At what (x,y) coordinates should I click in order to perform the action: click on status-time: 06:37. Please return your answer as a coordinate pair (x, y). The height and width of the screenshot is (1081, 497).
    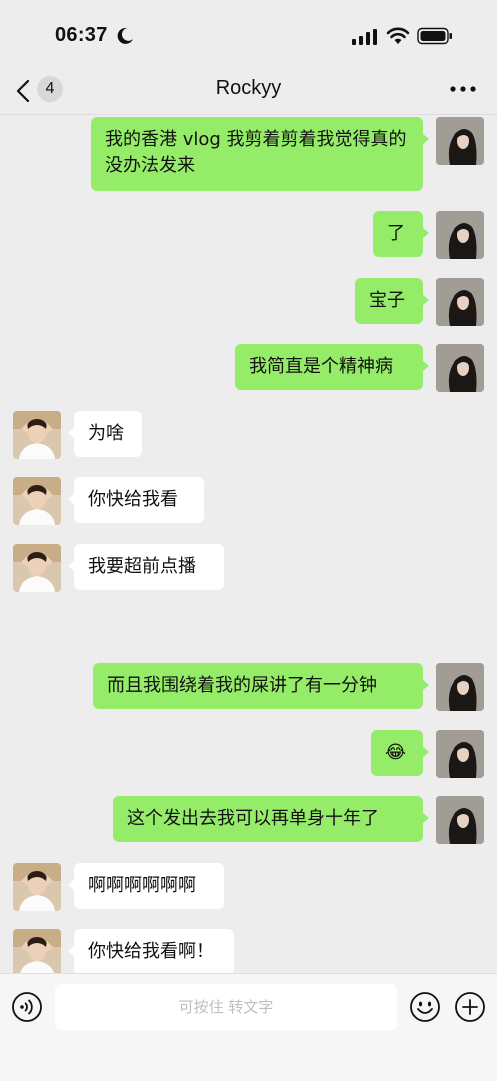
    Looking at the image, I should click on (81, 35).